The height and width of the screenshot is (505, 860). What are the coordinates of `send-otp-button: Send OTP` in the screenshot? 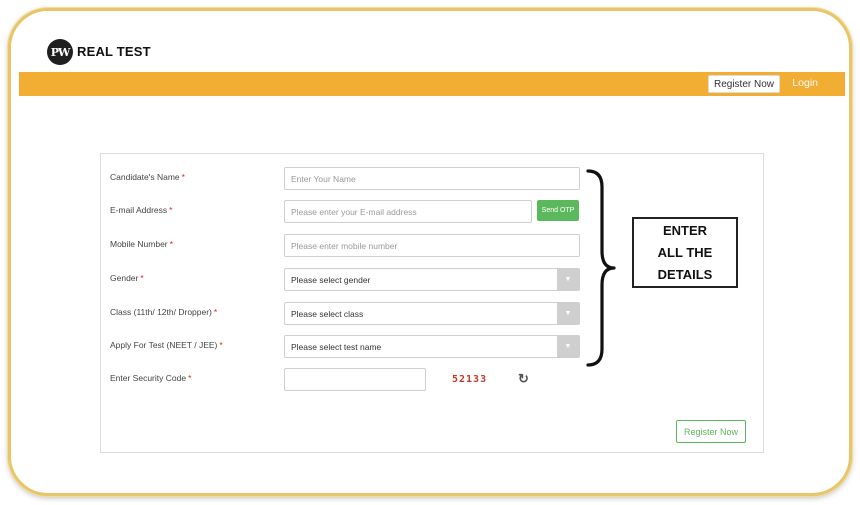 It's located at (558, 210).